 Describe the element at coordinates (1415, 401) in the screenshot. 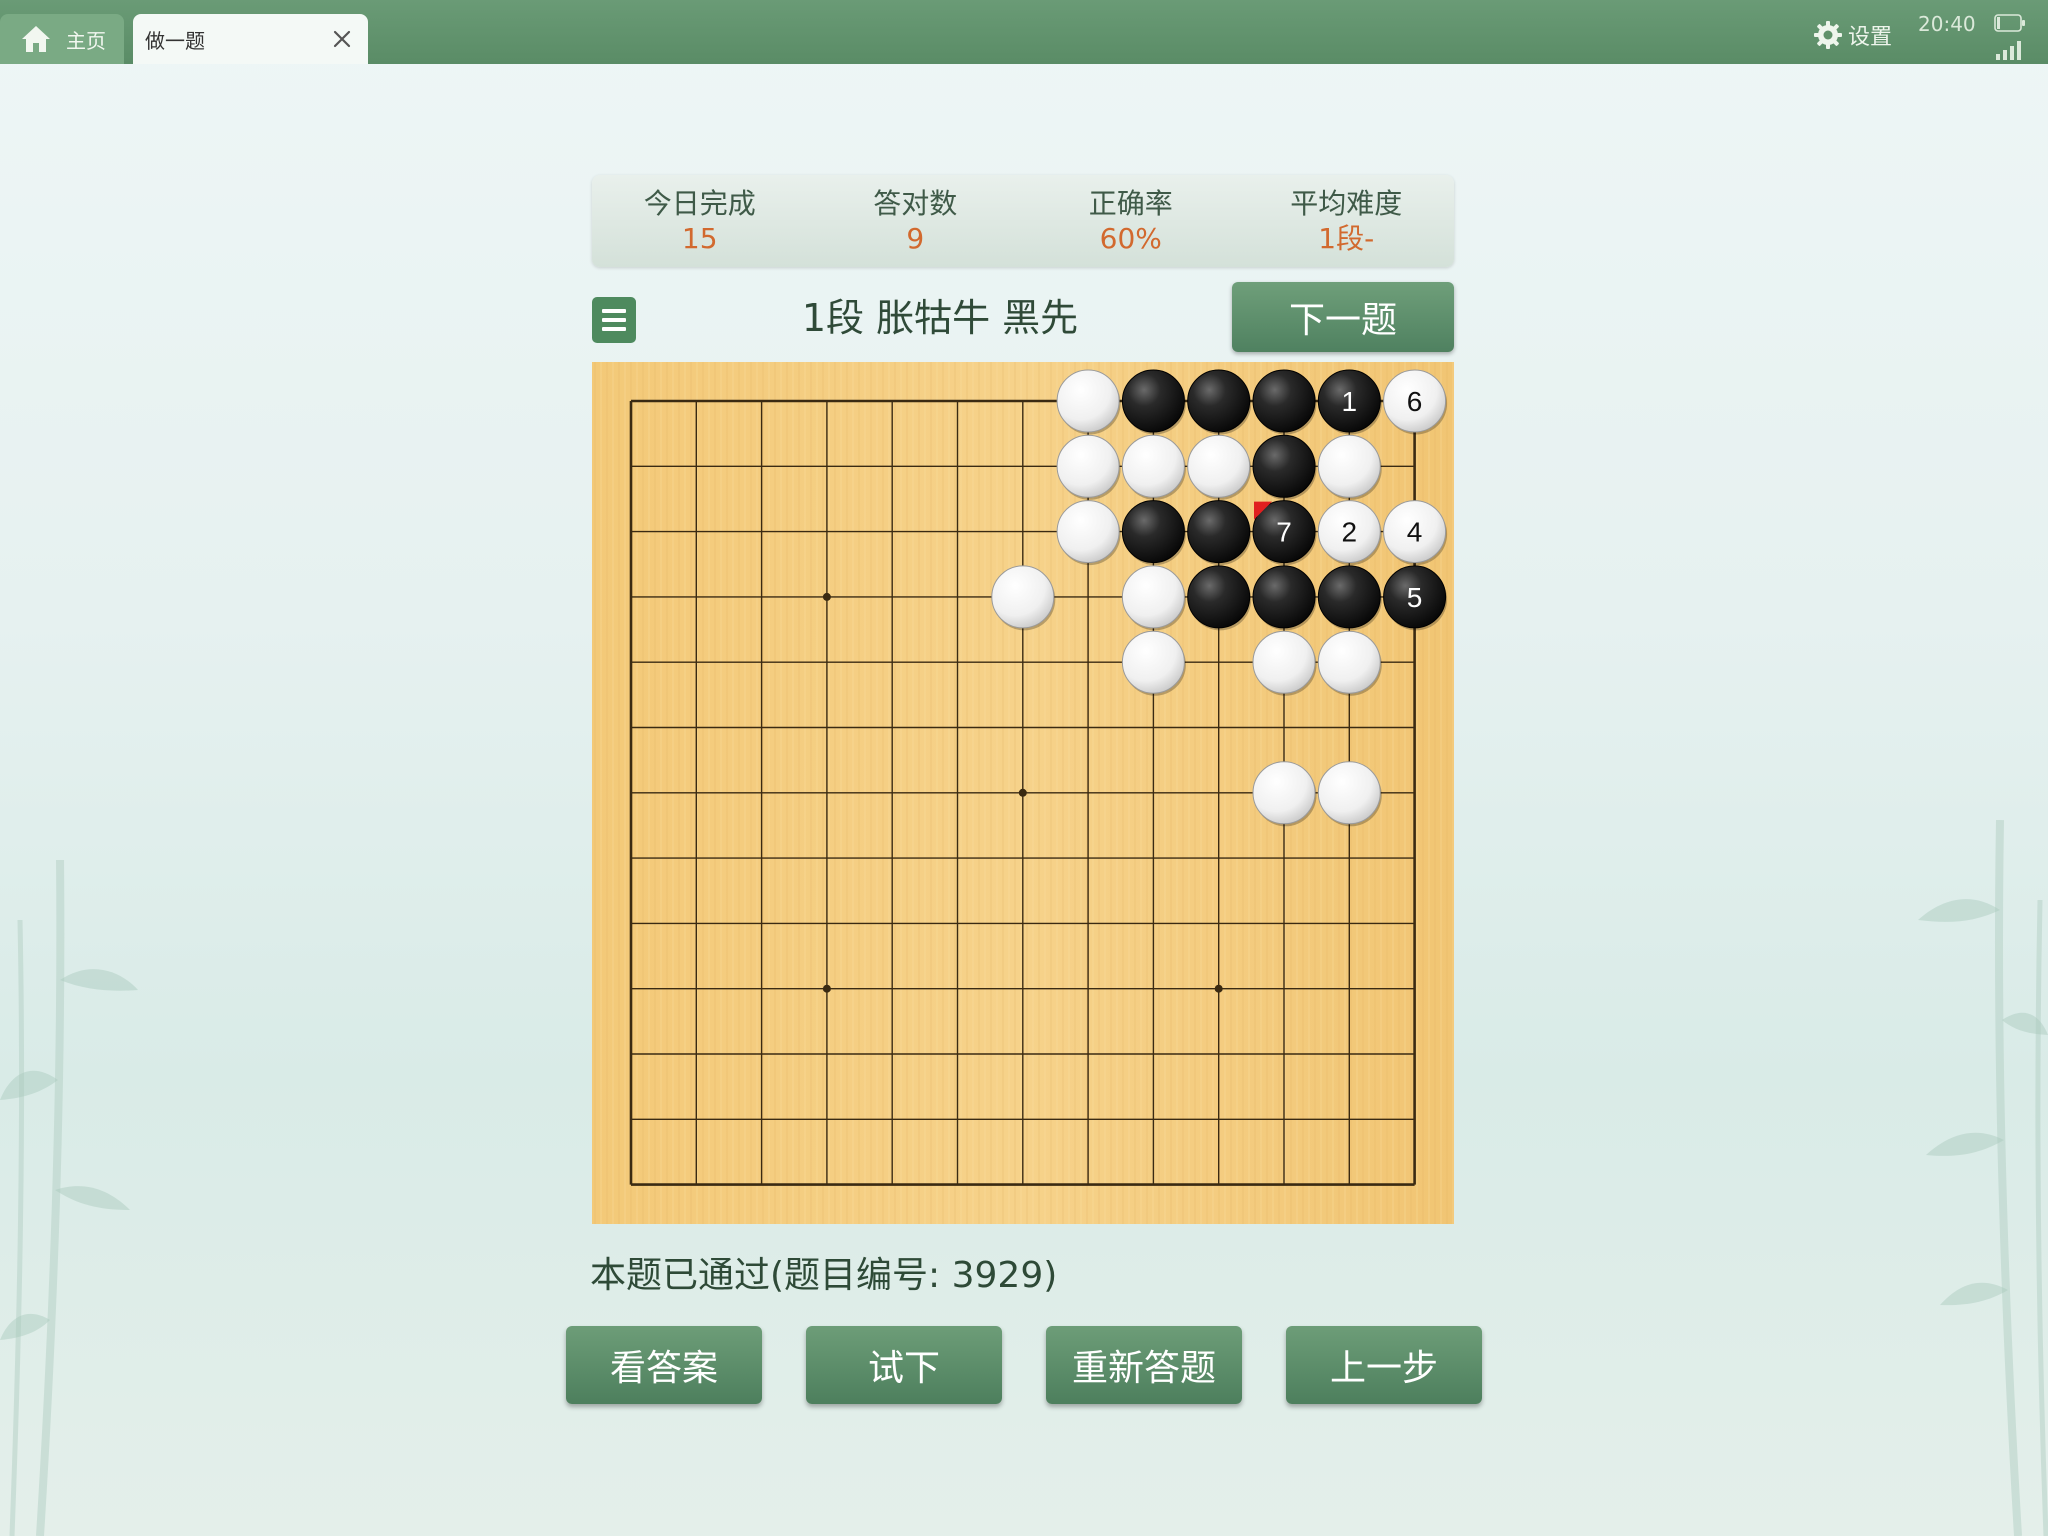

I see `move-number-label: 6` at that location.